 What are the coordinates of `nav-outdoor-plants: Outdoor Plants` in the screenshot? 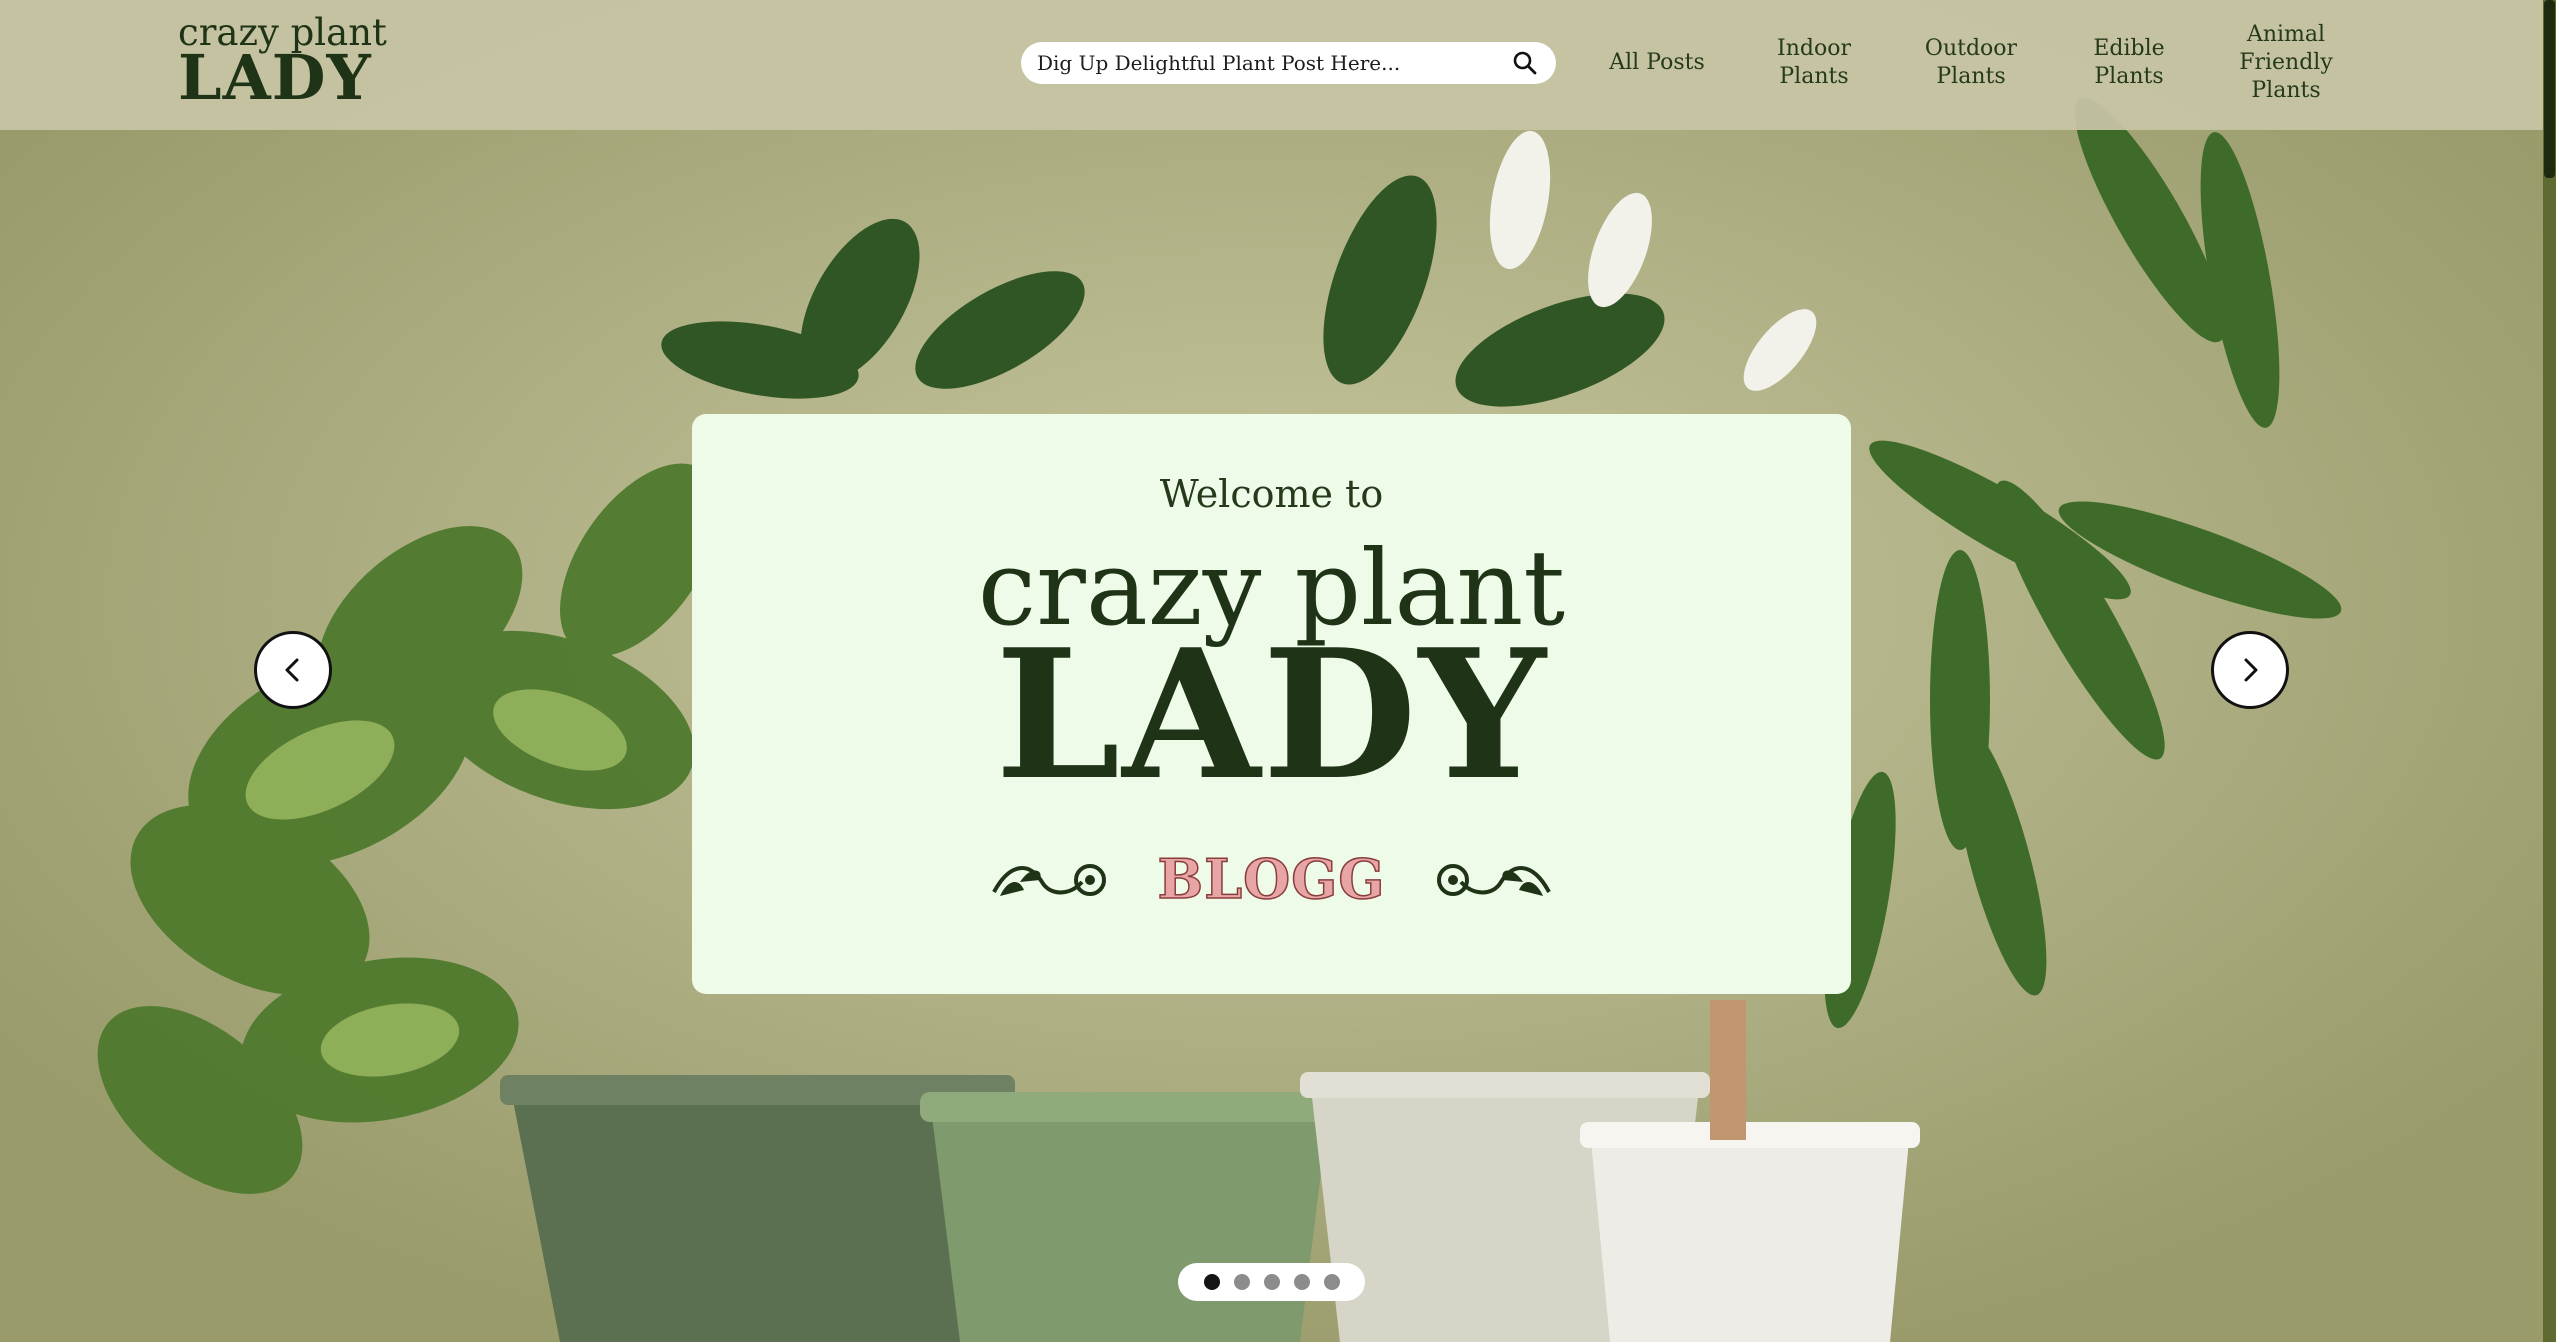 It's located at (1971, 63).